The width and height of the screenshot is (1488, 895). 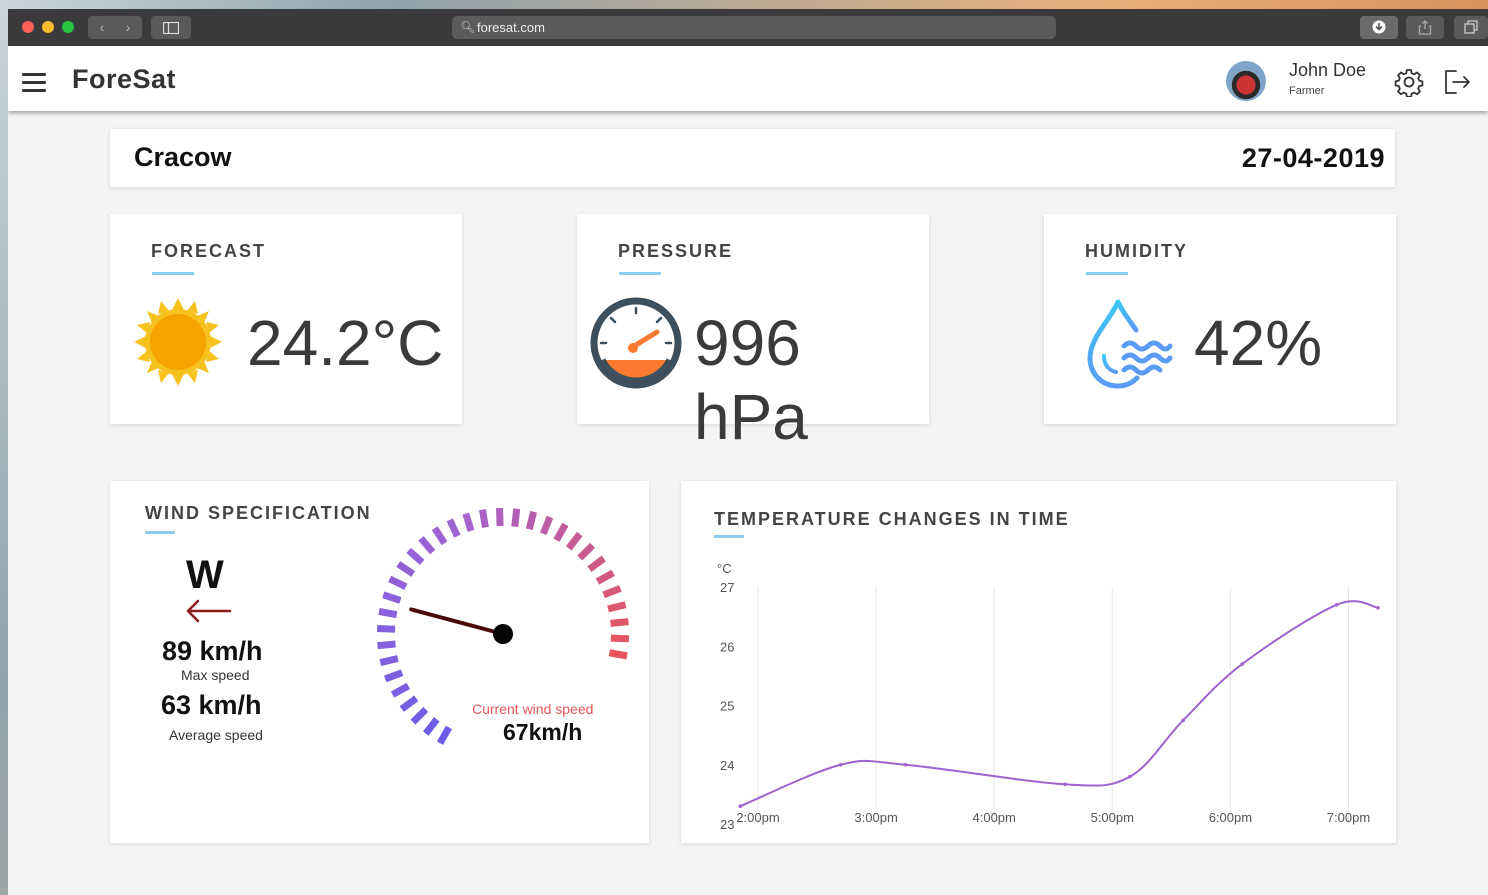 What do you see at coordinates (205, 575) in the screenshot?
I see `wind-direction: W` at bounding box center [205, 575].